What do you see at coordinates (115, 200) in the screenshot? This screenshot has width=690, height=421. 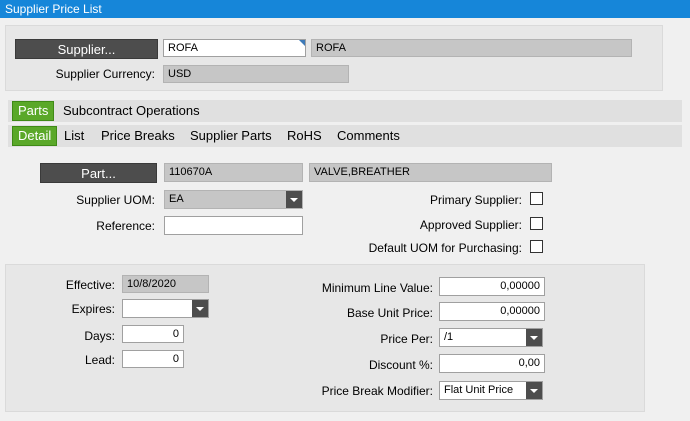 I see `supplier-uom-label: Supplier UOM:` at bounding box center [115, 200].